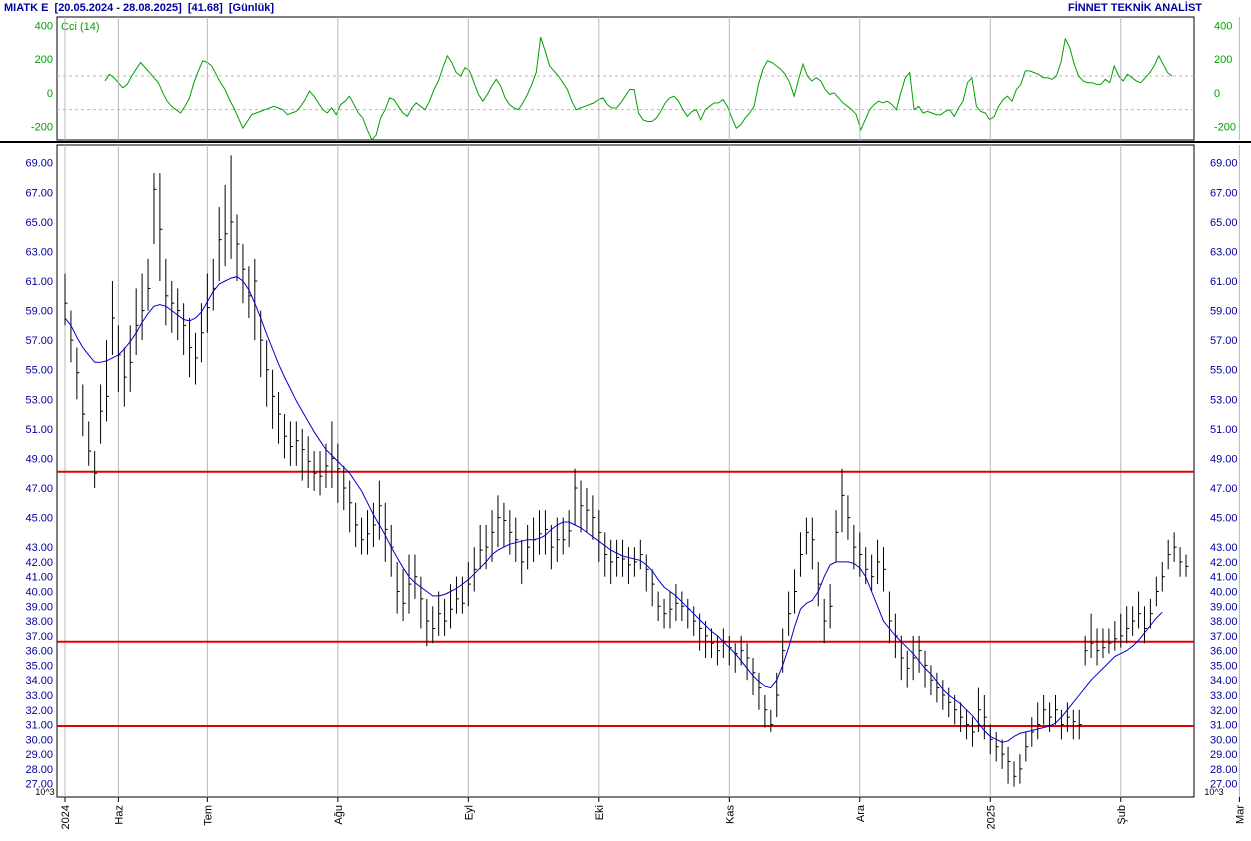  I want to click on cci-line, so click(638, 89).